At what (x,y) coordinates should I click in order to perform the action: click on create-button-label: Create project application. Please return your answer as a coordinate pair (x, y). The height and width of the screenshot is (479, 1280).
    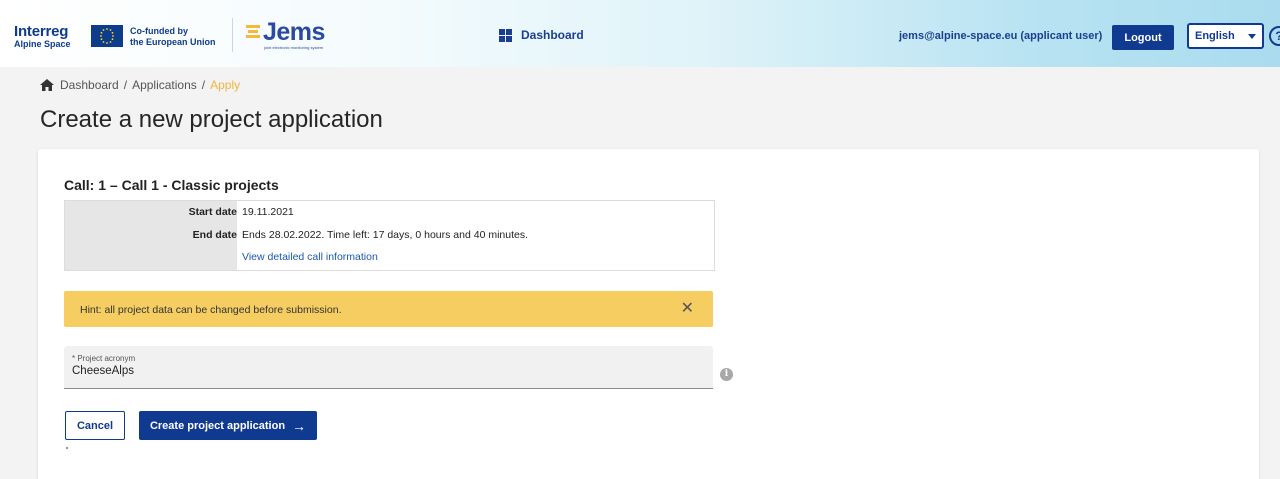
    Looking at the image, I should click on (217, 425).